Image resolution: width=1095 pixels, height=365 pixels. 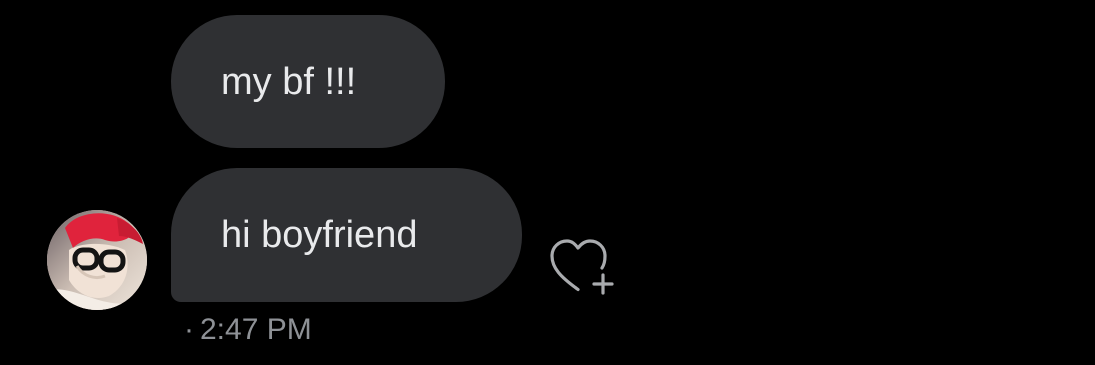 What do you see at coordinates (319, 235) in the screenshot?
I see `message-text: hi boyfriend` at bounding box center [319, 235].